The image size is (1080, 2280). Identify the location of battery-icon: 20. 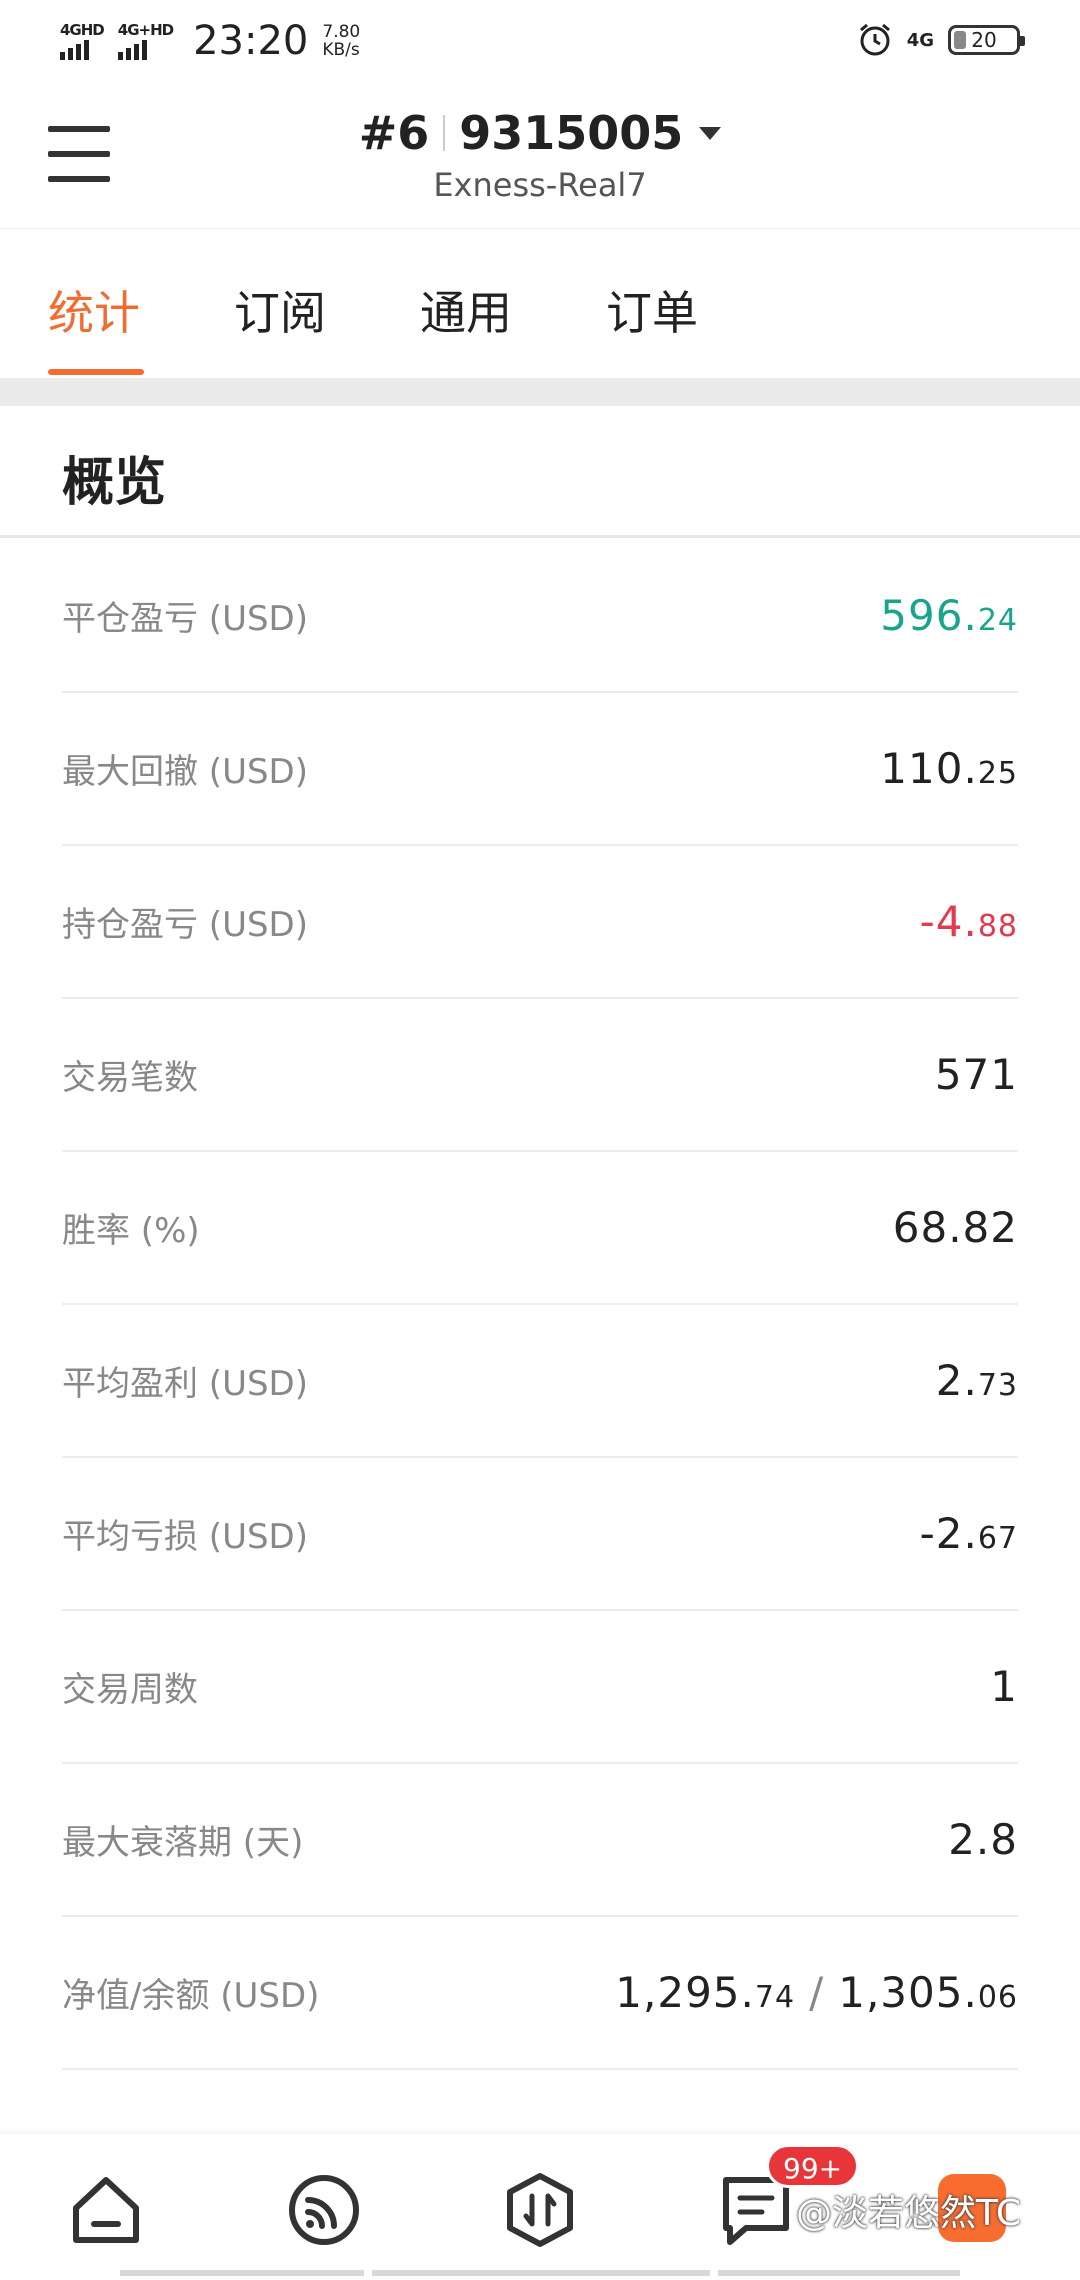
(986, 40).